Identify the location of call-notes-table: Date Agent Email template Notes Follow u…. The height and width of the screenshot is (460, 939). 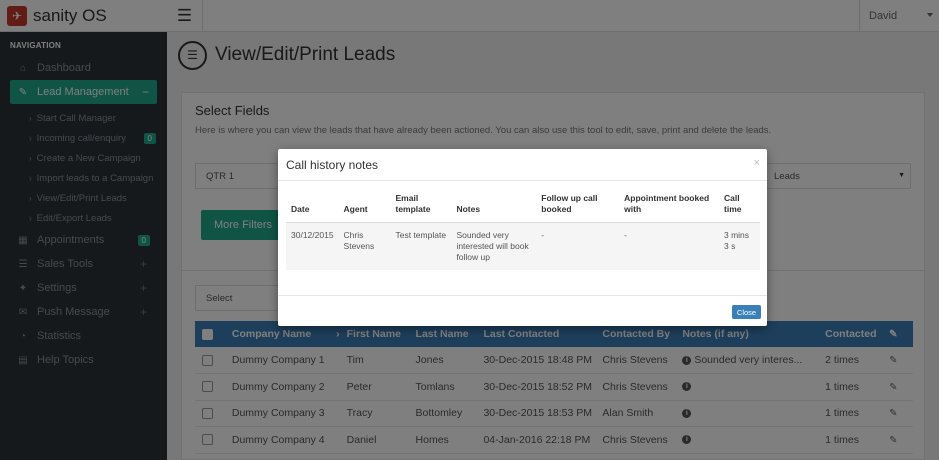
(523, 230).